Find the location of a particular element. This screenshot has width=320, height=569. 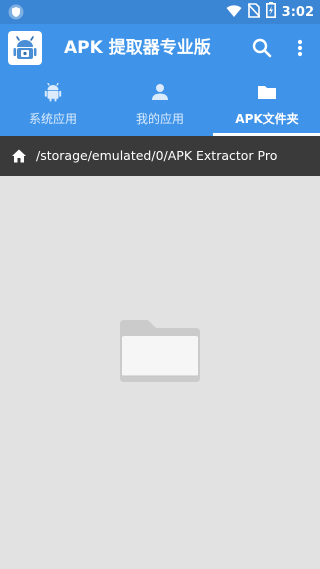

more-vert-icon is located at coordinates (300, 48).